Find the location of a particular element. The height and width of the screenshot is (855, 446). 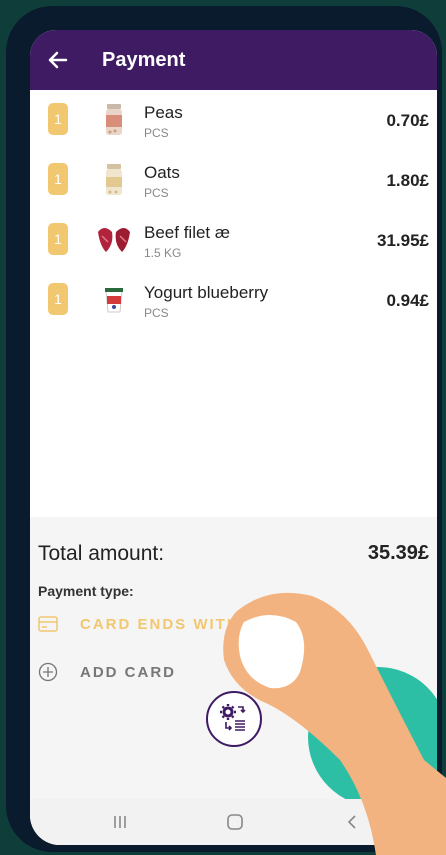

system-nav-bar is located at coordinates (233, 822).